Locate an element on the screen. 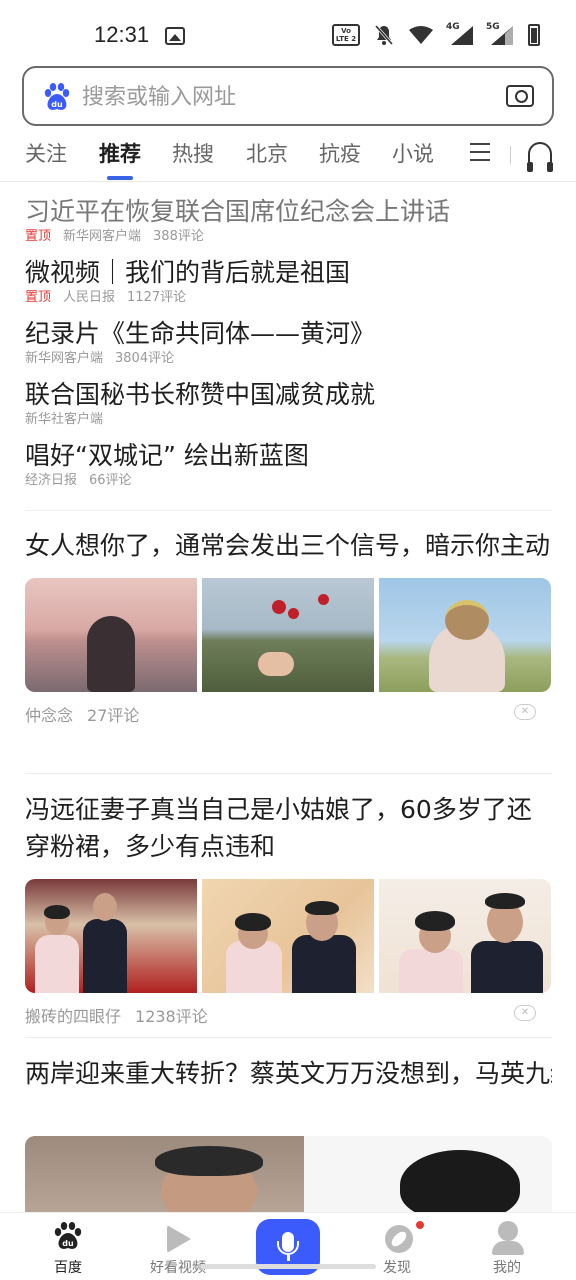 This screenshot has height=1280, width=576. news-item: 习近平在恢复联合国席位纪念会上讲话 置顶 新华网客户端 388评论 is located at coordinates (290, 221).